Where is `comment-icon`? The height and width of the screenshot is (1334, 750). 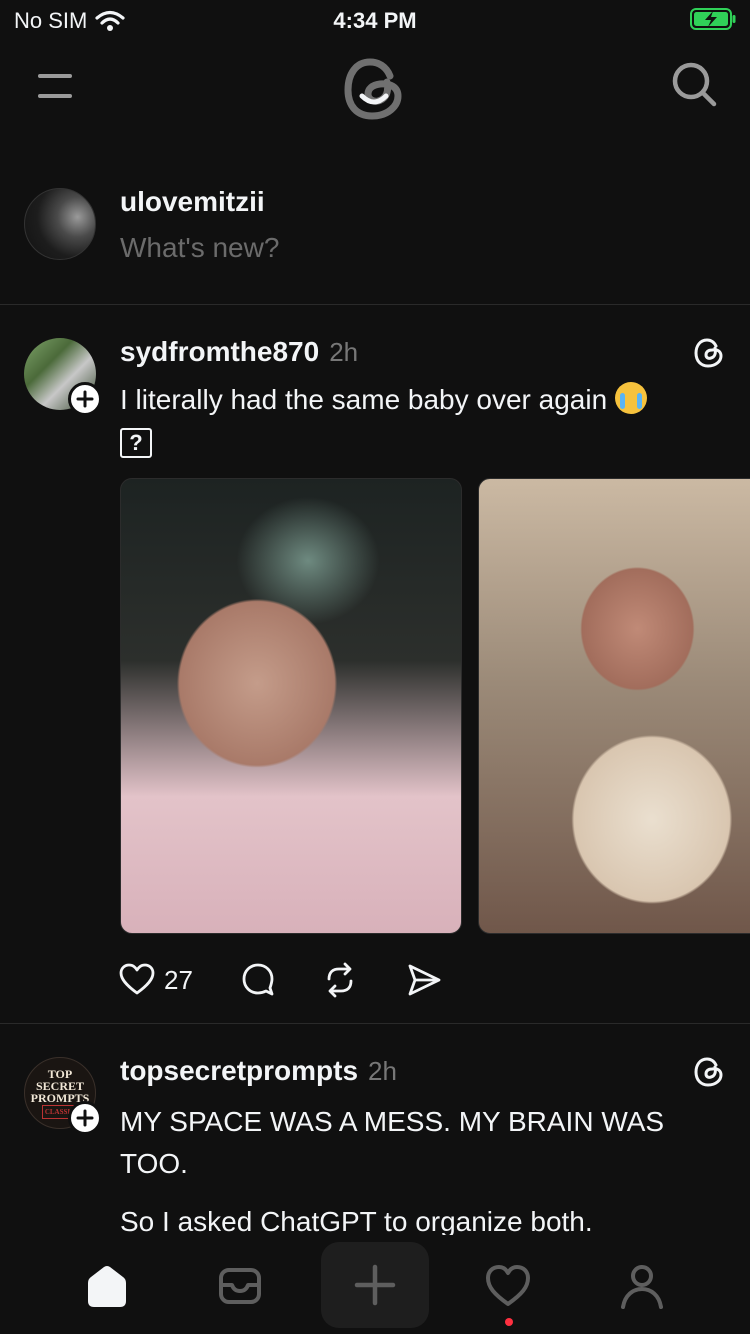
comment-icon is located at coordinates (258, 979).